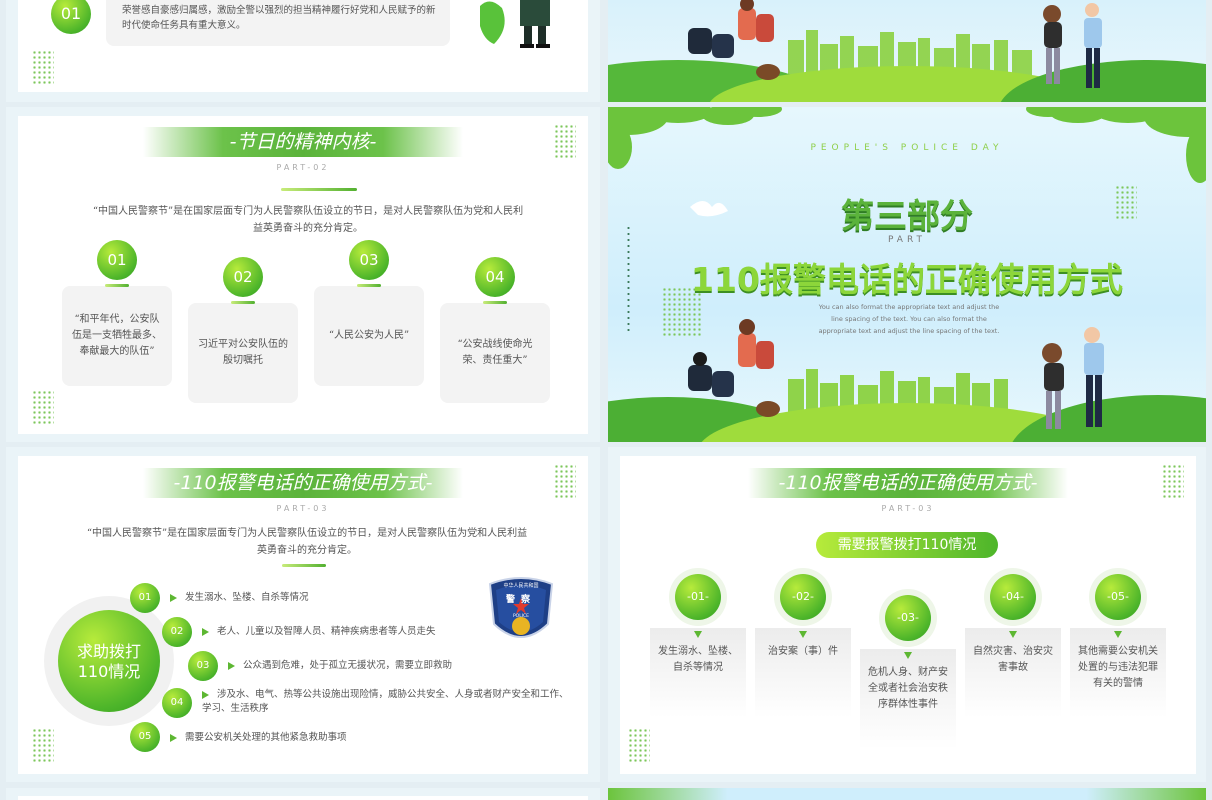 This screenshot has height=800, width=1212. I want to click on list-number-5: 05, so click(145, 737).